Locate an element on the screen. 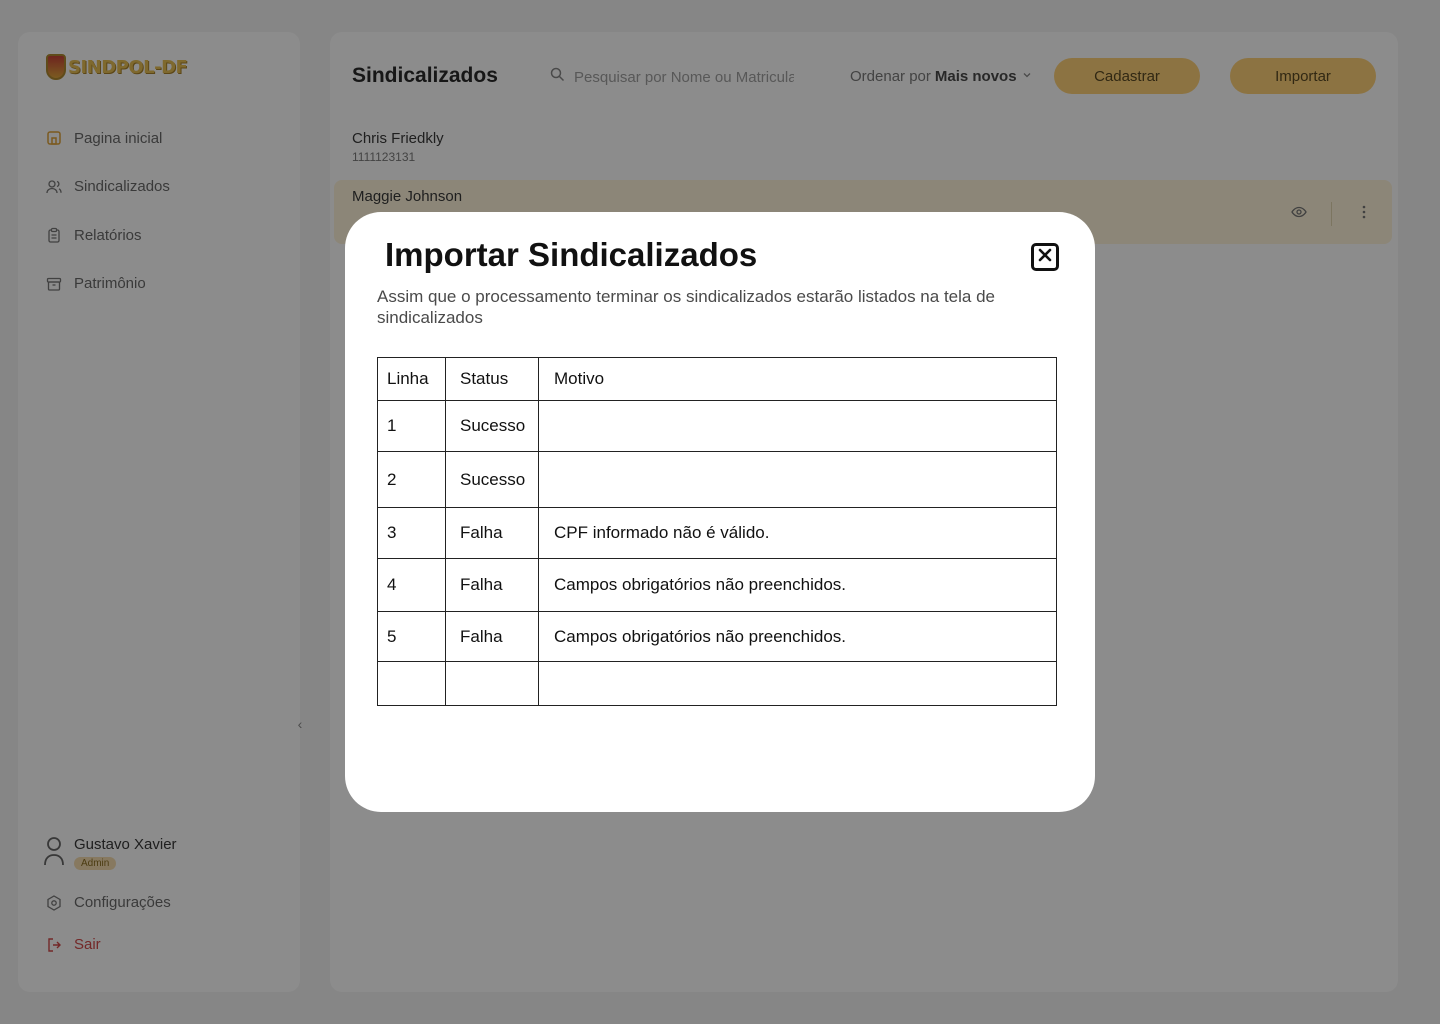 The width and height of the screenshot is (1440, 1024). table-row: 3 Falha CPF informado não é válido. is located at coordinates (717, 533).